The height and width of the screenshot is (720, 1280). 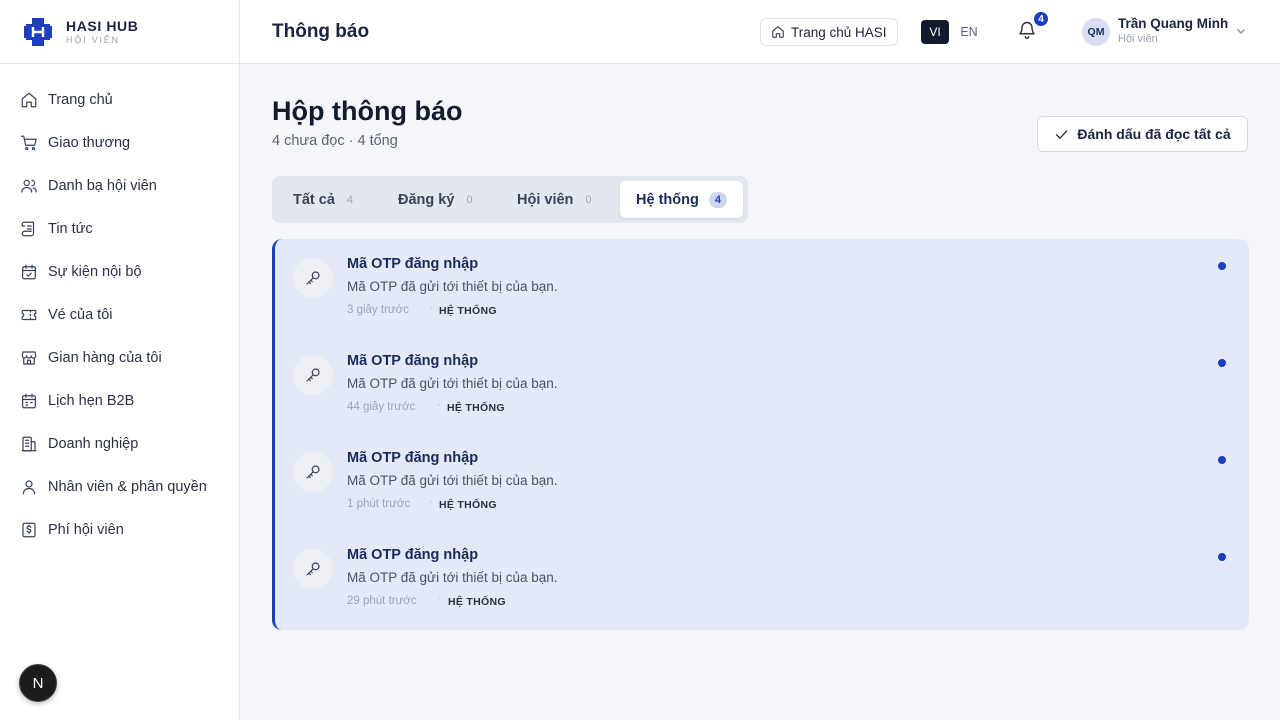 I want to click on lang-en-button: EN, so click(x=969, y=32).